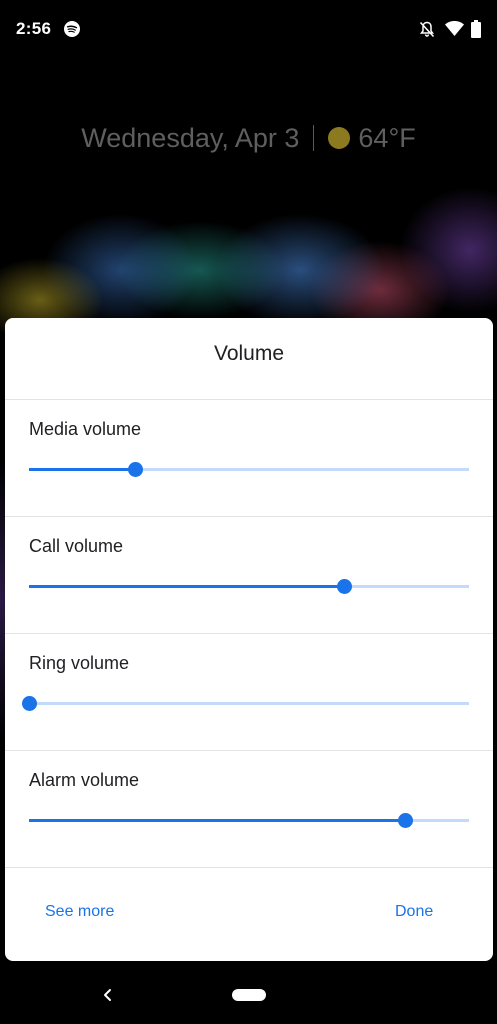 This screenshot has width=497, height=1024. What do you see at coordinates (79, 912) in the screenshot?
I see `see-more-button: See more` at bounding box center [79, 912].